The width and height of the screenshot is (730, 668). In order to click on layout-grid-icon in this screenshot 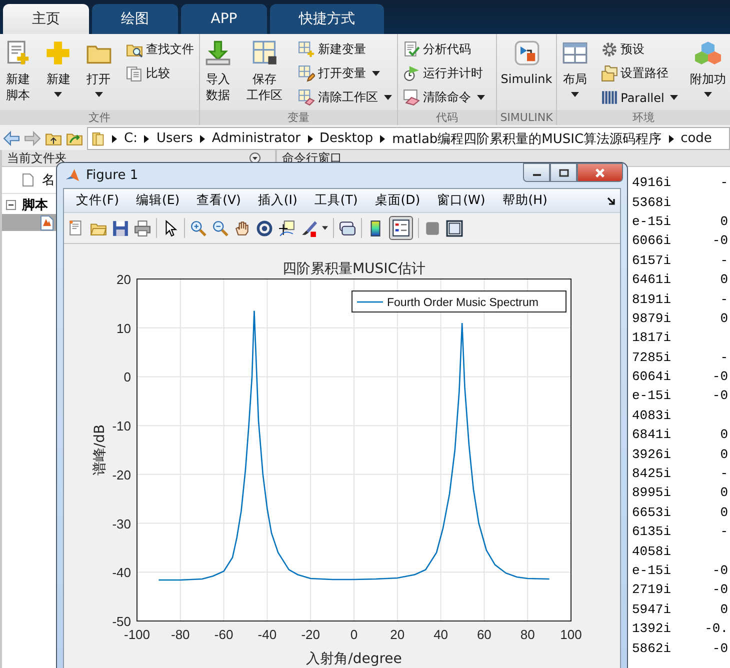, I will do `click(575, 53)`.